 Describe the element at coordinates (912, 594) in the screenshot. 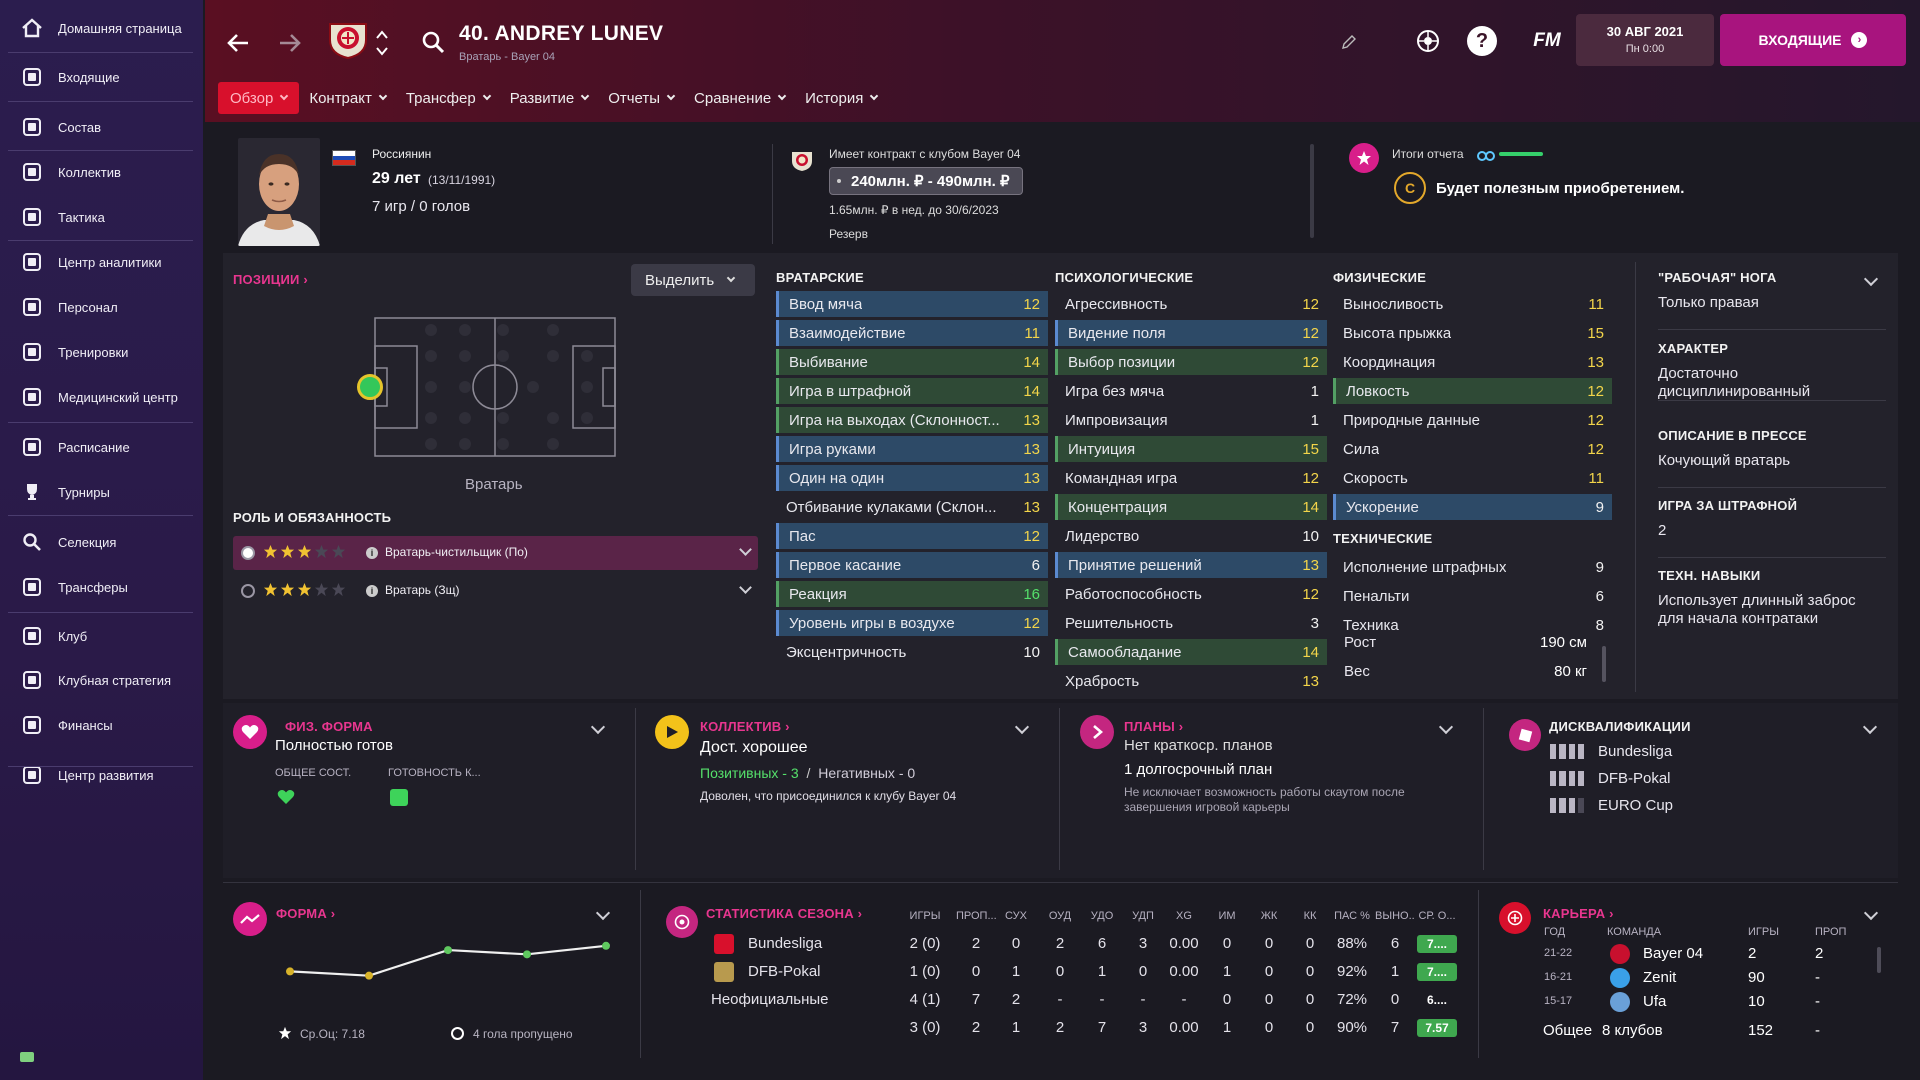

I see `attribute-row: Реакция 16` at that location.